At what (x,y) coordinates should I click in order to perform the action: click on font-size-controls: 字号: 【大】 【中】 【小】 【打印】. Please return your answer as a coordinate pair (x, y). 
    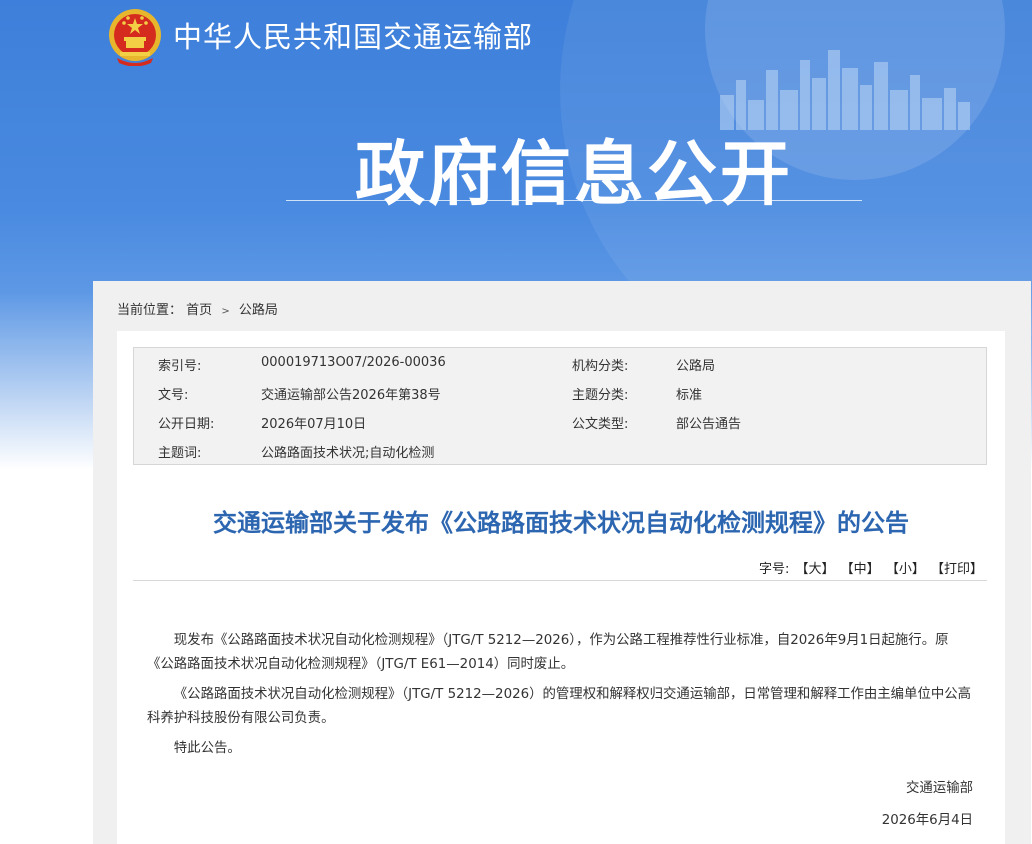
    Looking at the image, I should click on (871, 567).